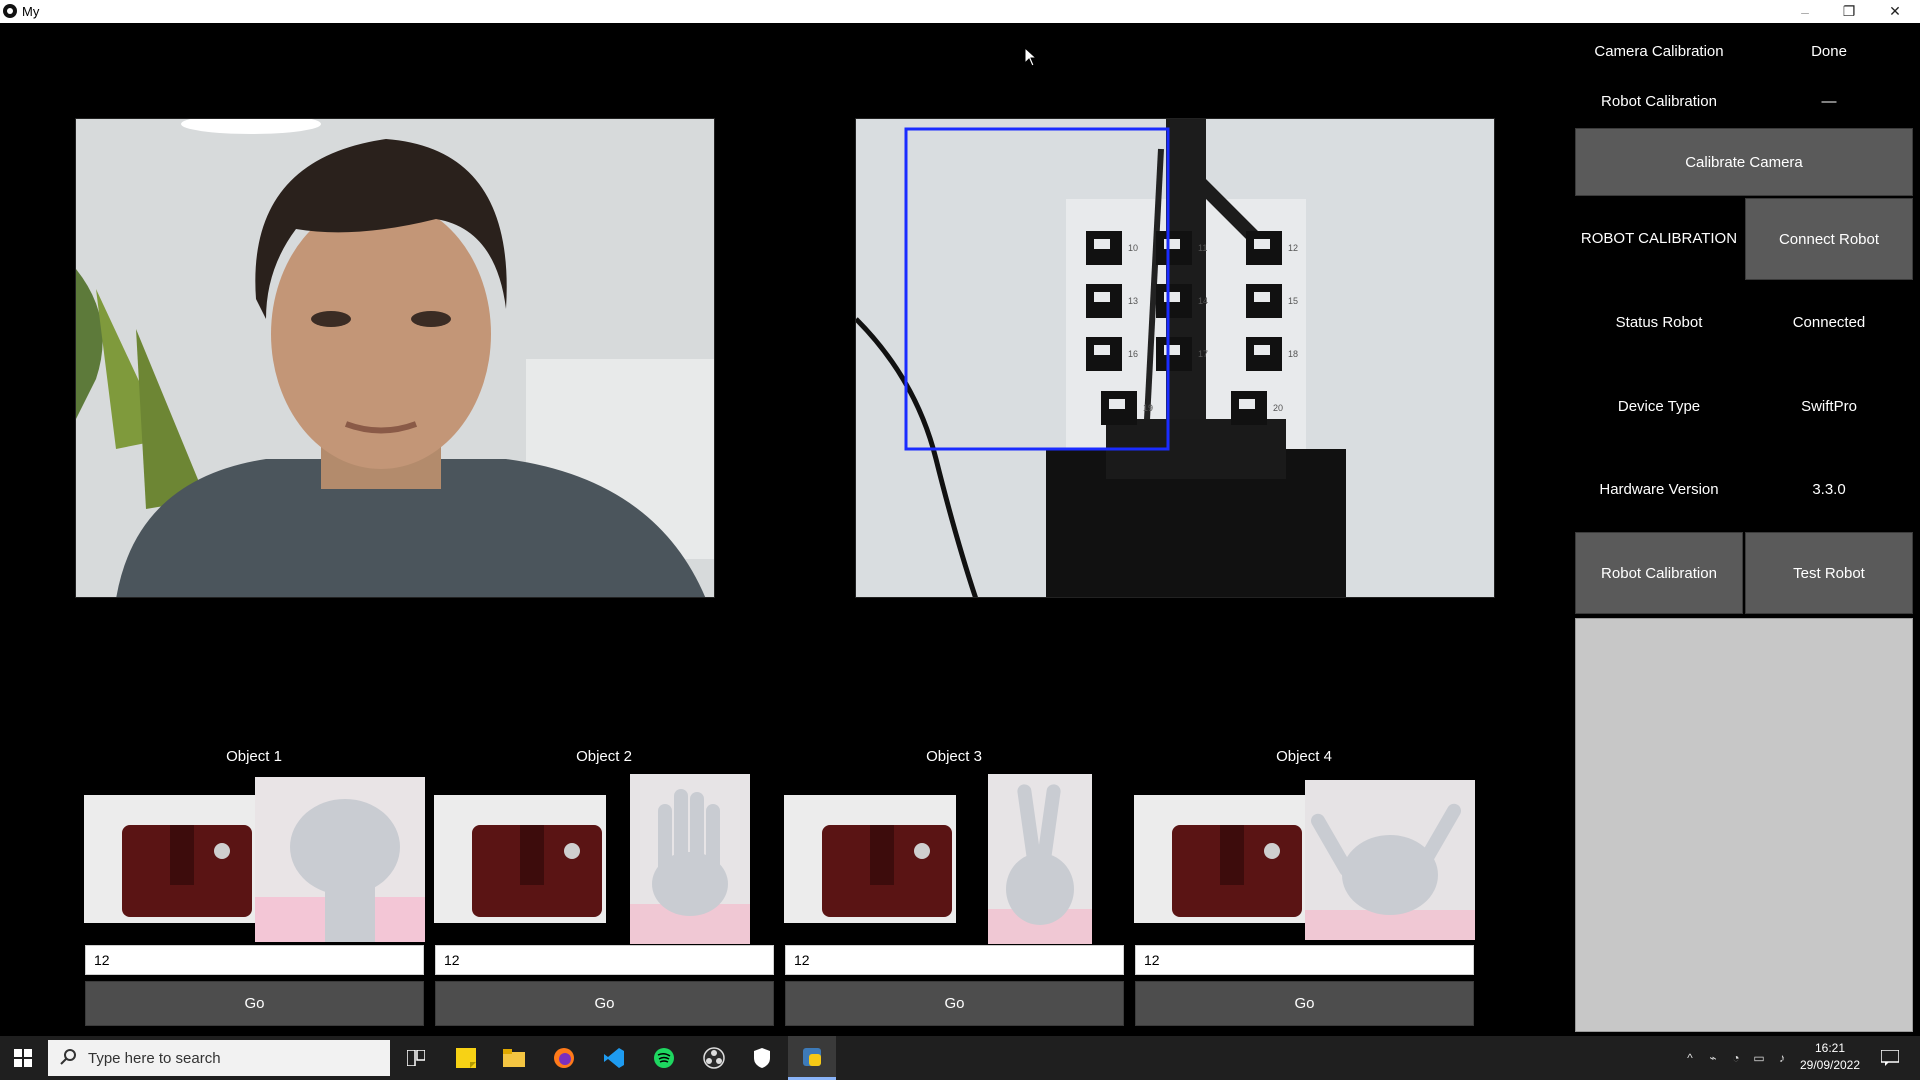 The width and height of the screenshot is (1920, 1080). I want to click on maximize-button: ❐, so click(1849, 11).